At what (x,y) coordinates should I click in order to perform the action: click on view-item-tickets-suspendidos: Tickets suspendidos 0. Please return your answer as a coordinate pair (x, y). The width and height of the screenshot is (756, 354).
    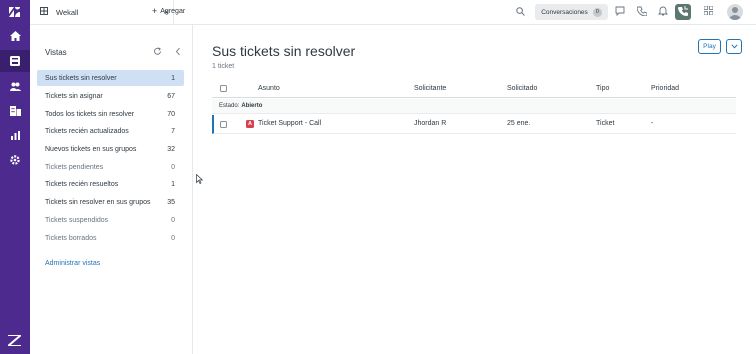
    Looking at the image, I should click on (110, 220).